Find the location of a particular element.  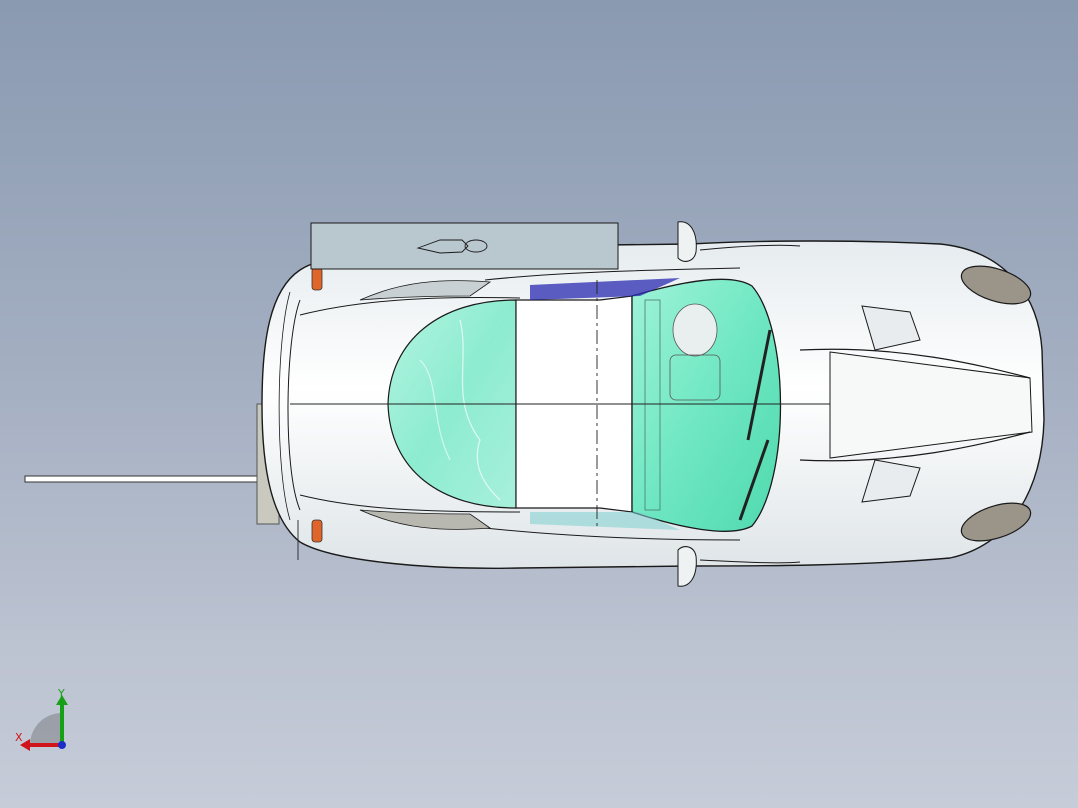

tail-light-right is located at coordinates (317, 531).